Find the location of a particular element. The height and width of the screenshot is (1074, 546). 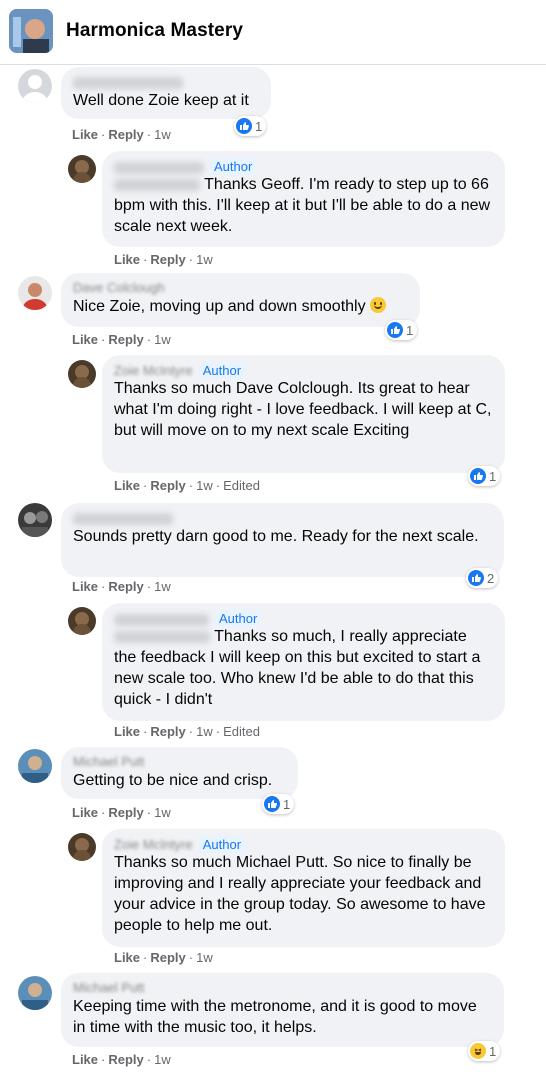

smile-emoji-icon is located at coordinates (378, 305).